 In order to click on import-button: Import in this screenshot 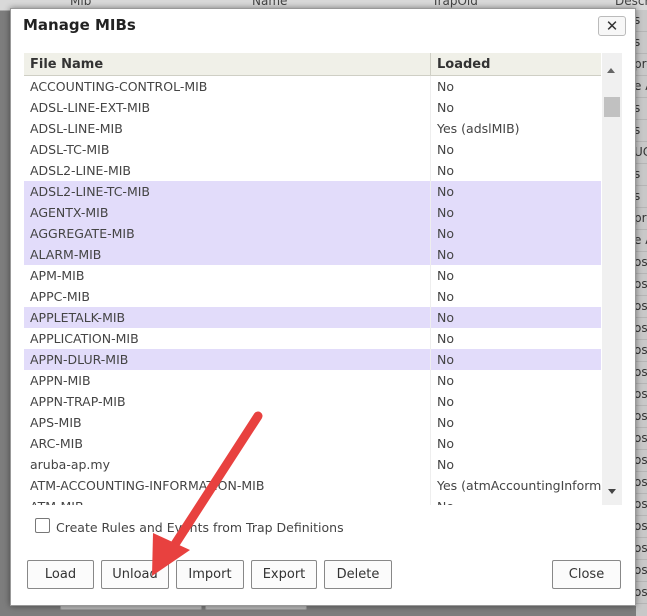, I will do `click(210, 574)`.